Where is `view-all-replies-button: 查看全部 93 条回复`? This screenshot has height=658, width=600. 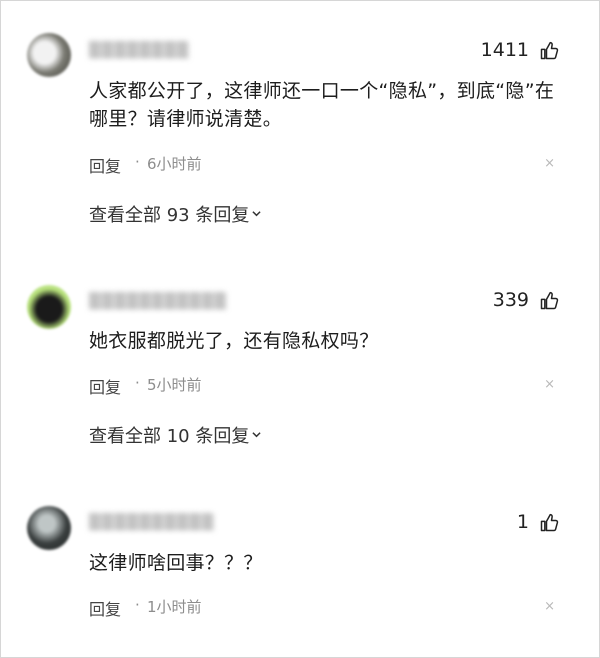 view-all-replies-button: 查看全部 93 条回复 is located at coordinates (175, 214).